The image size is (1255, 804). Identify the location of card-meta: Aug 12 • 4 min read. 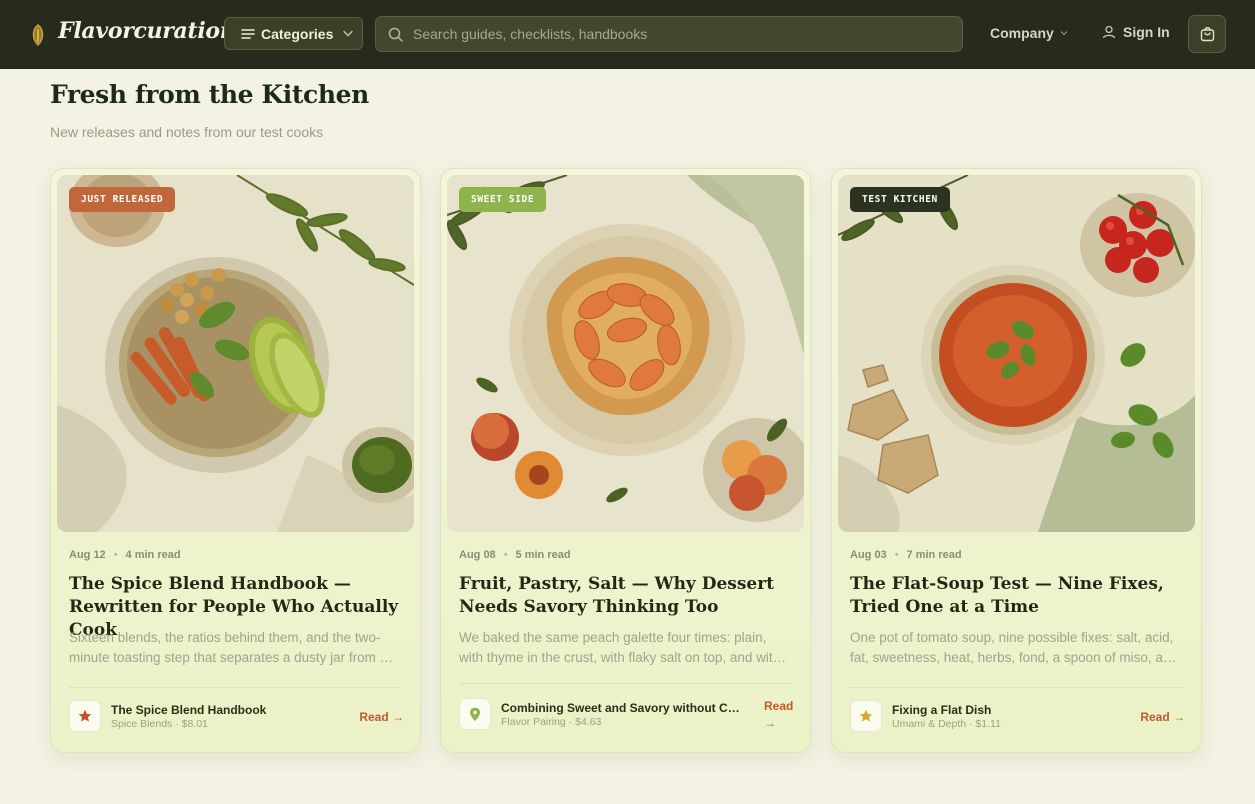
(125, 555).